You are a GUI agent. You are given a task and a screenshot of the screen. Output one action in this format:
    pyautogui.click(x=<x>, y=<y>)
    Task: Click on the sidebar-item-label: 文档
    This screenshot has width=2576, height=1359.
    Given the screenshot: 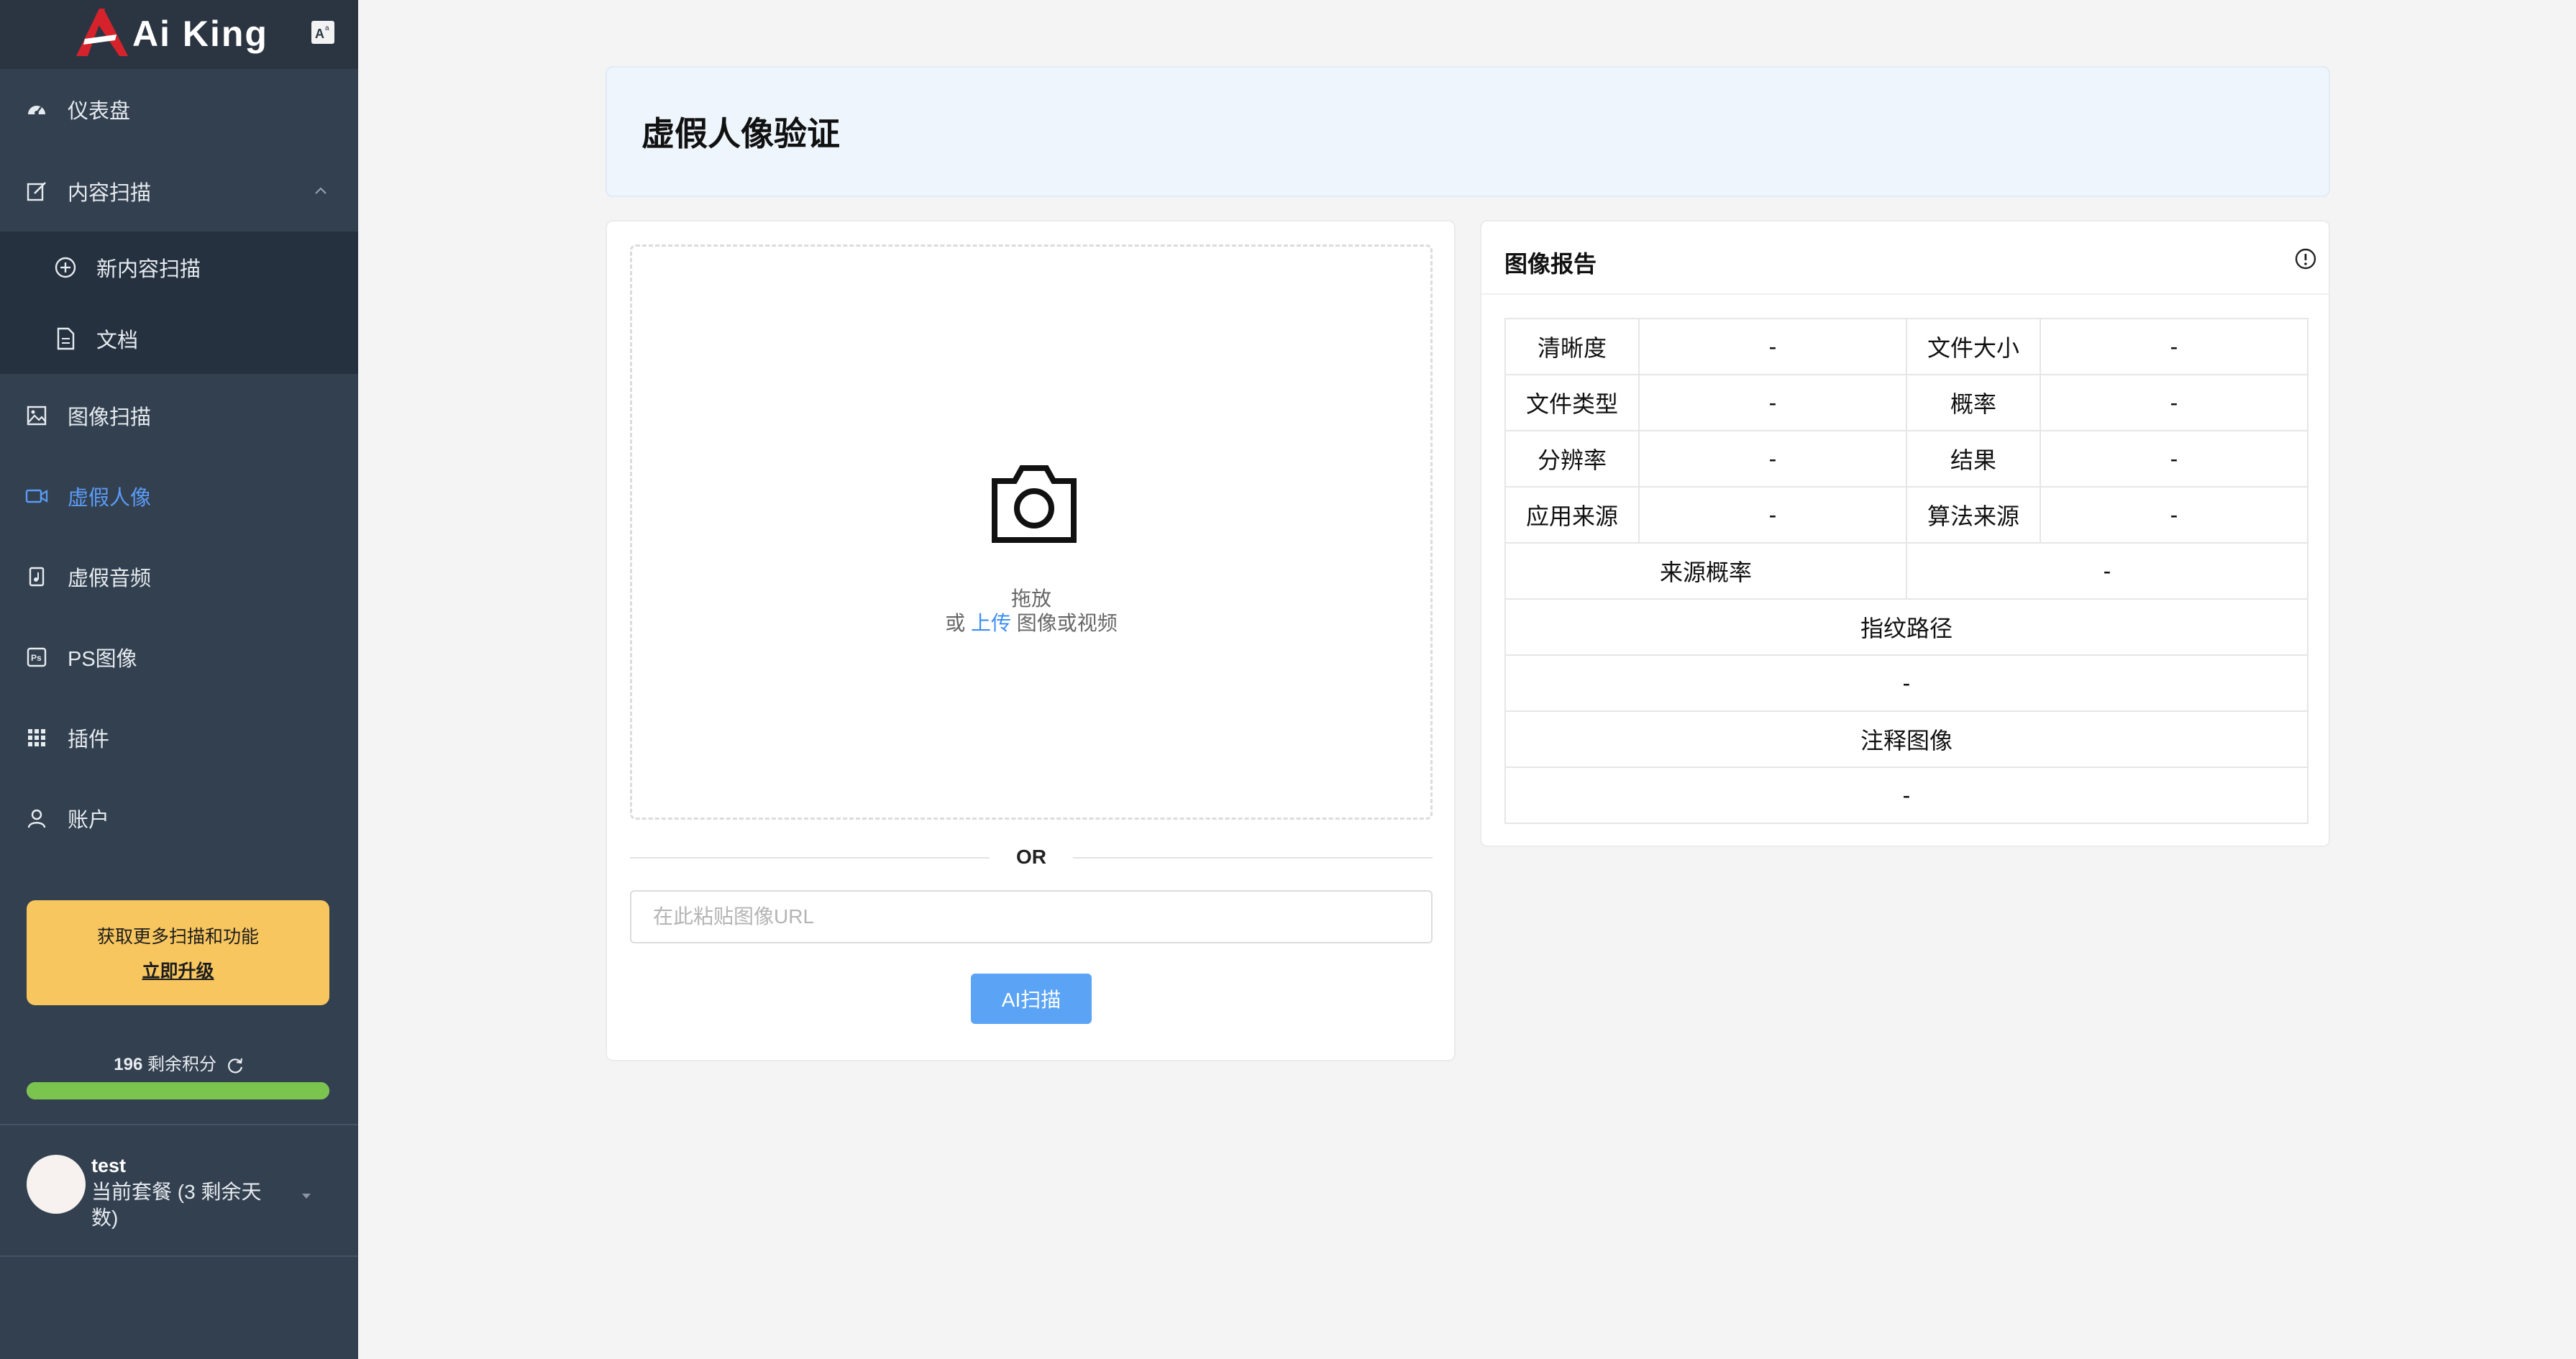 What is the action you would take?
    pyautogui.click(x=117, y=340)
    